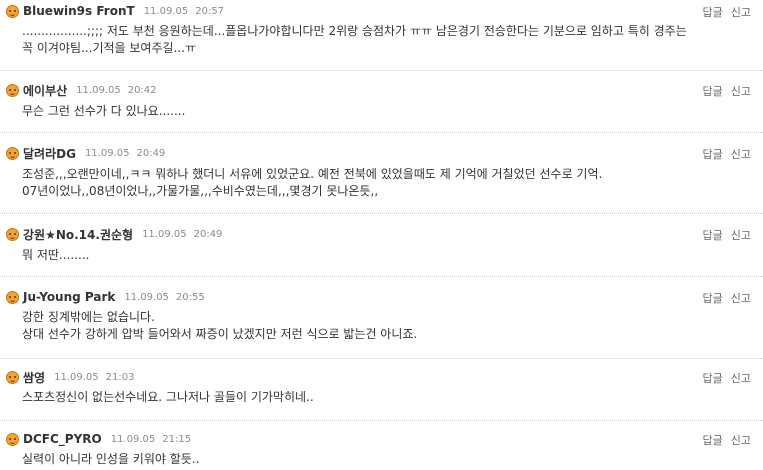 The width and height of the screenshot is (763, 470). Describe the element at coordinates (78, 234) in the screenshot. I see `comment-author: 강원★No.14.권순형` at that location.